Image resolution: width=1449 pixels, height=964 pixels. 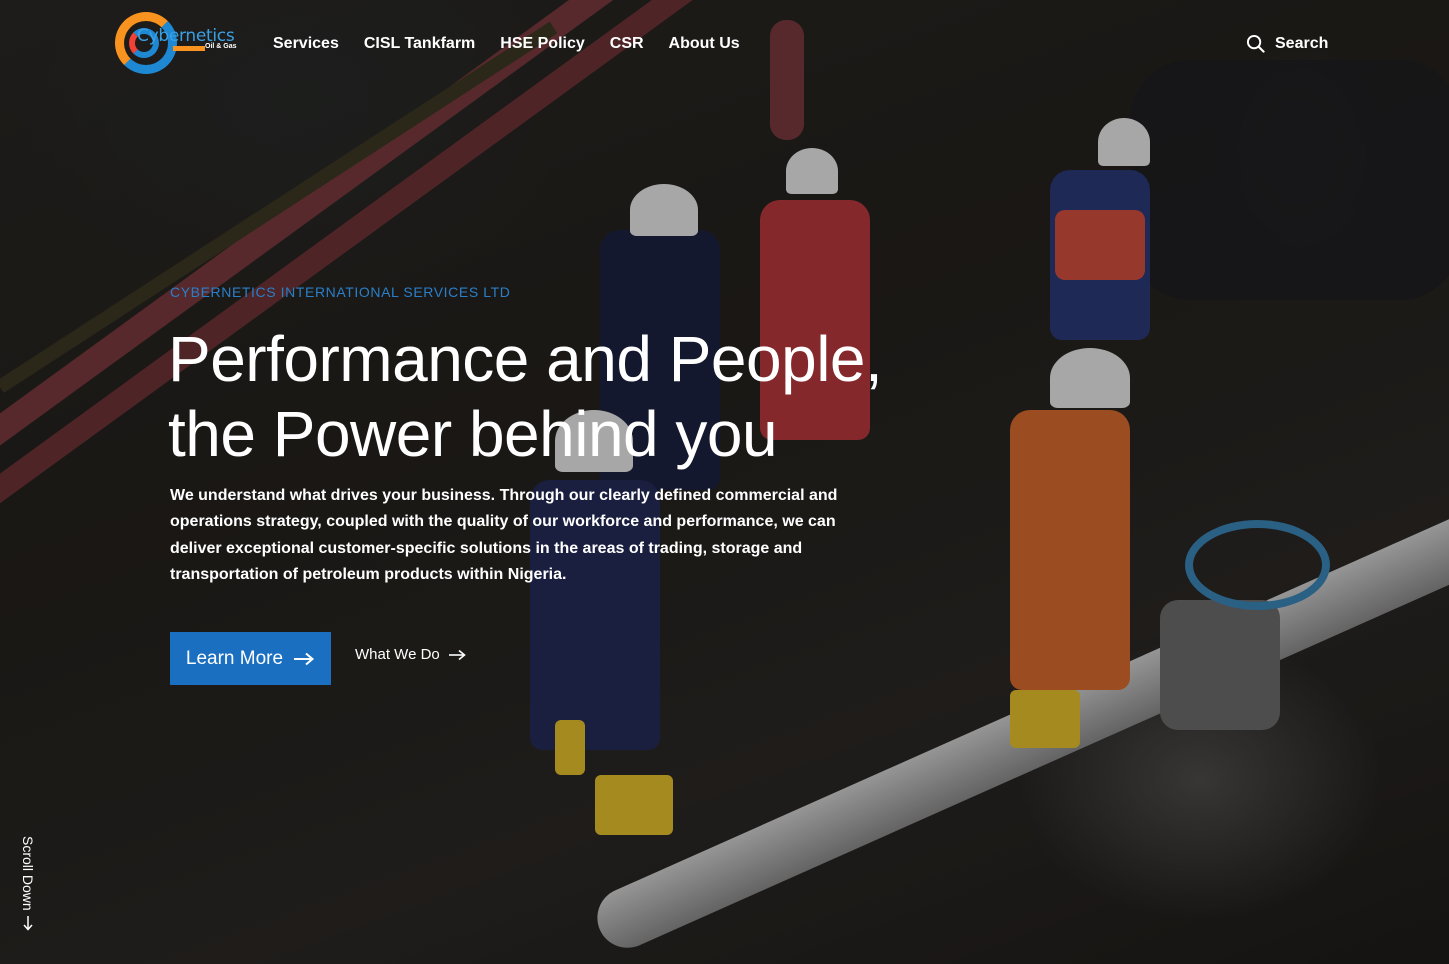 I want to click on arrow-down-icon, so click(x=28, y=923).